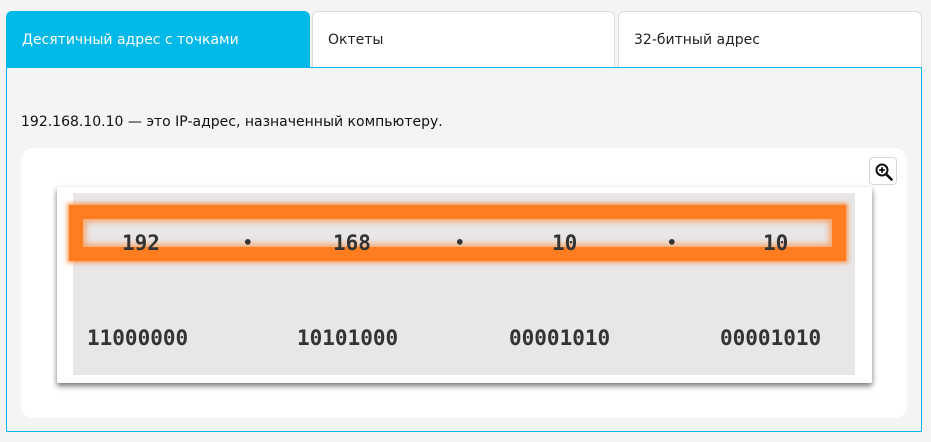 The image size is (931, 442). I want to click on zoom-in-icon, so click(884, 172).